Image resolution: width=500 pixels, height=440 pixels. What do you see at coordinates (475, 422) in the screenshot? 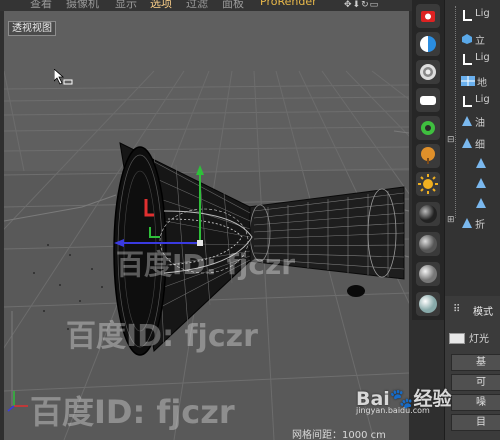
I see `attr-tab-target: 目` at bounding box center [475, 422].